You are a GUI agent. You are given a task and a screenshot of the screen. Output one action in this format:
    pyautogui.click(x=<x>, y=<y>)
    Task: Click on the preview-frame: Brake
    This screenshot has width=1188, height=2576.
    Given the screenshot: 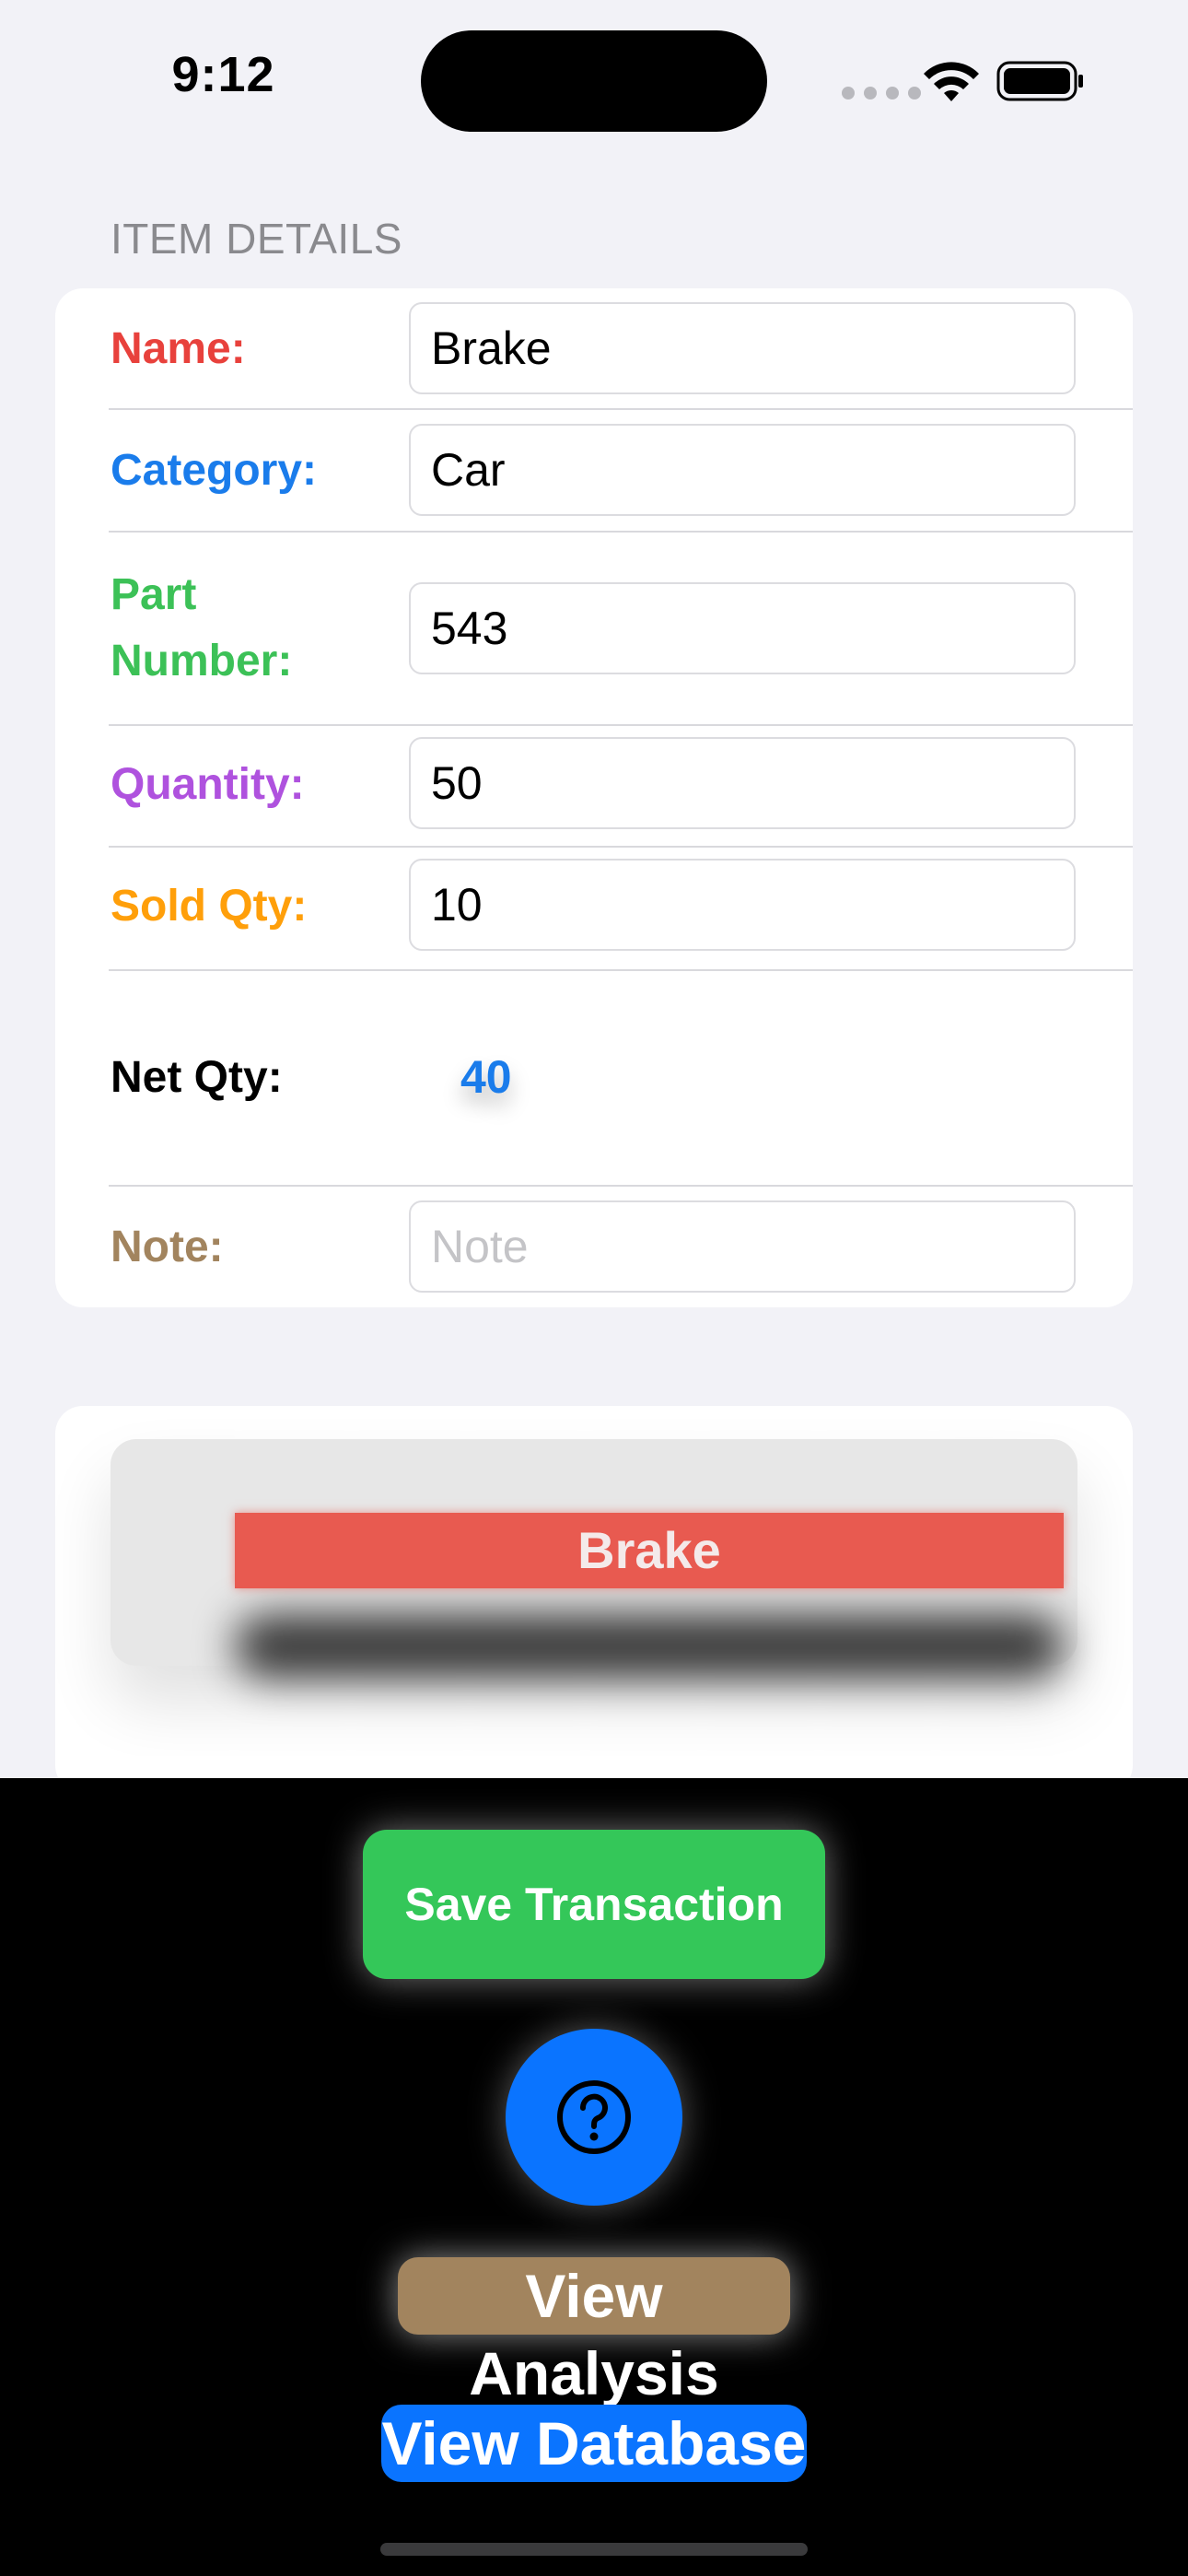 What is the action you would take?
    pyautogui.click(x=594, y=1559)
    